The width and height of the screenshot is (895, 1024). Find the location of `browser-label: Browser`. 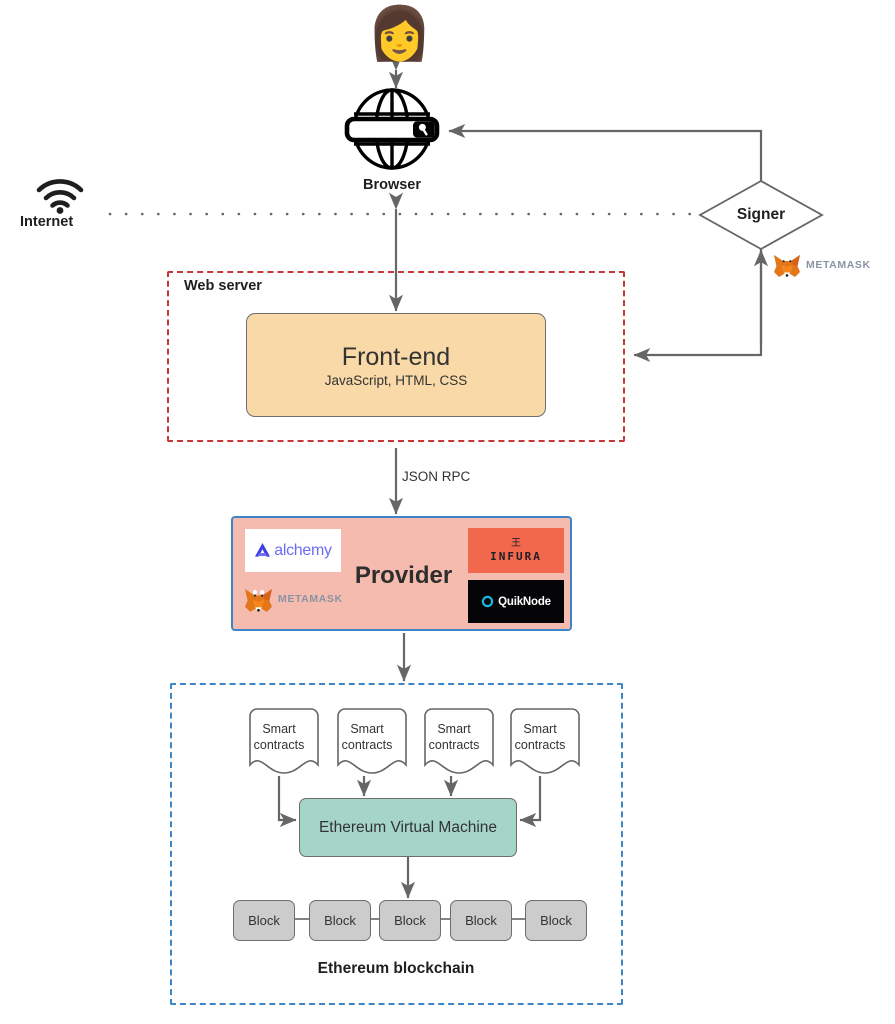

browser-label: Browser is located at coordinates (392, 185).